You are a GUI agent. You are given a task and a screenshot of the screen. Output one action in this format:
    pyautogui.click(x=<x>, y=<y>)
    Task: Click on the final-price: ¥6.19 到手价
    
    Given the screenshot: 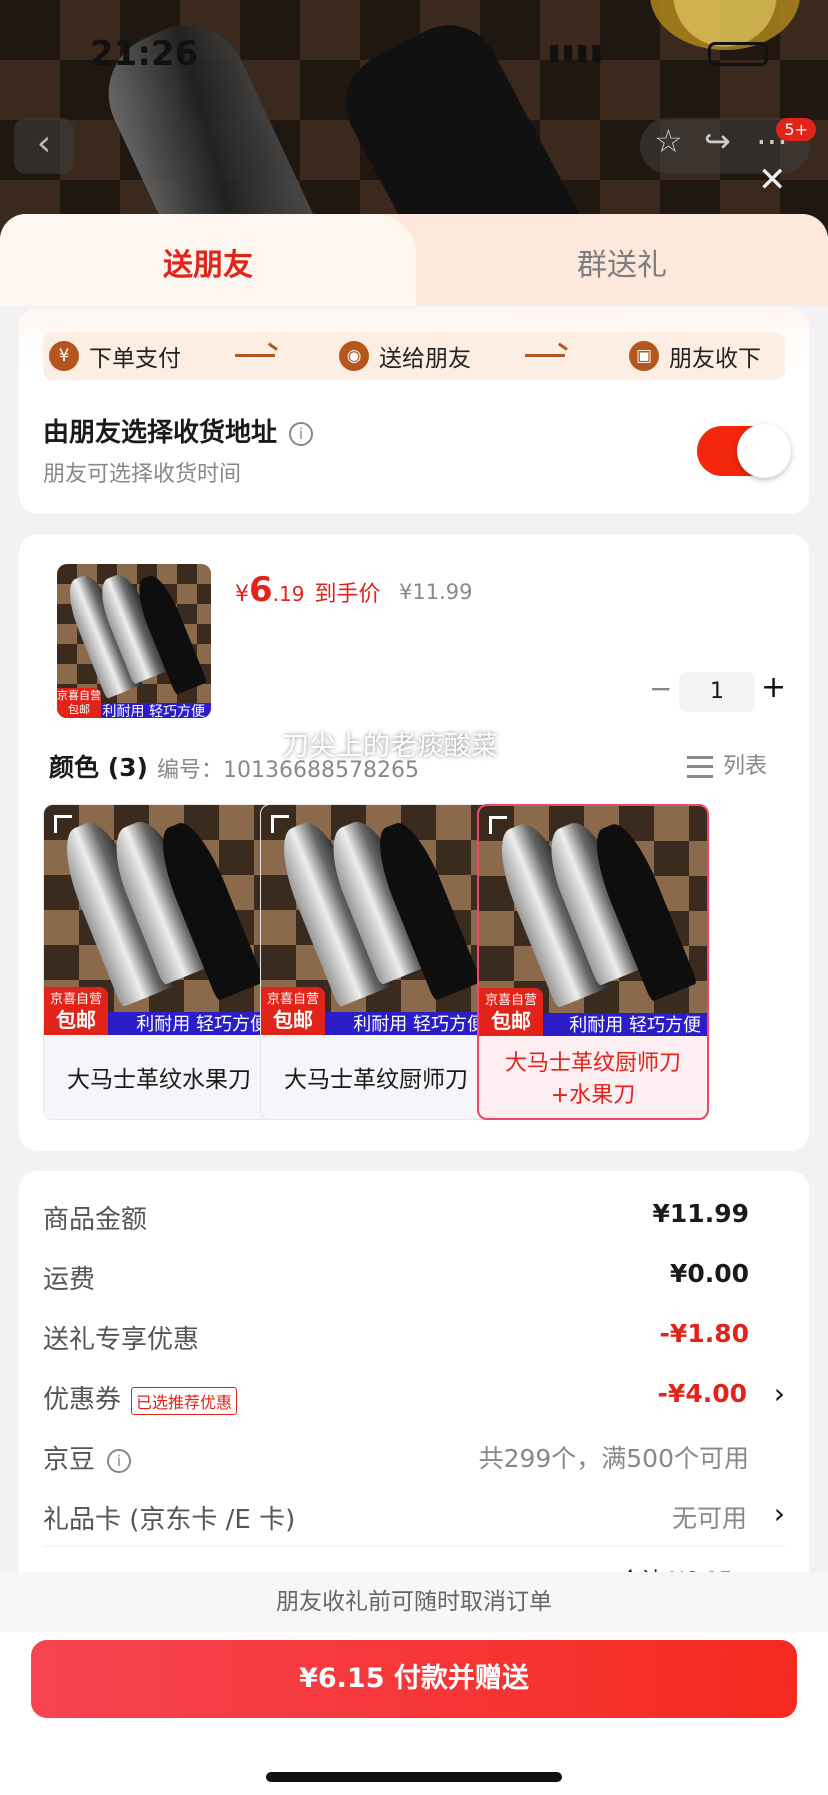 What is the action you would take?
    pyautogui.click(x=308, y=590)
    